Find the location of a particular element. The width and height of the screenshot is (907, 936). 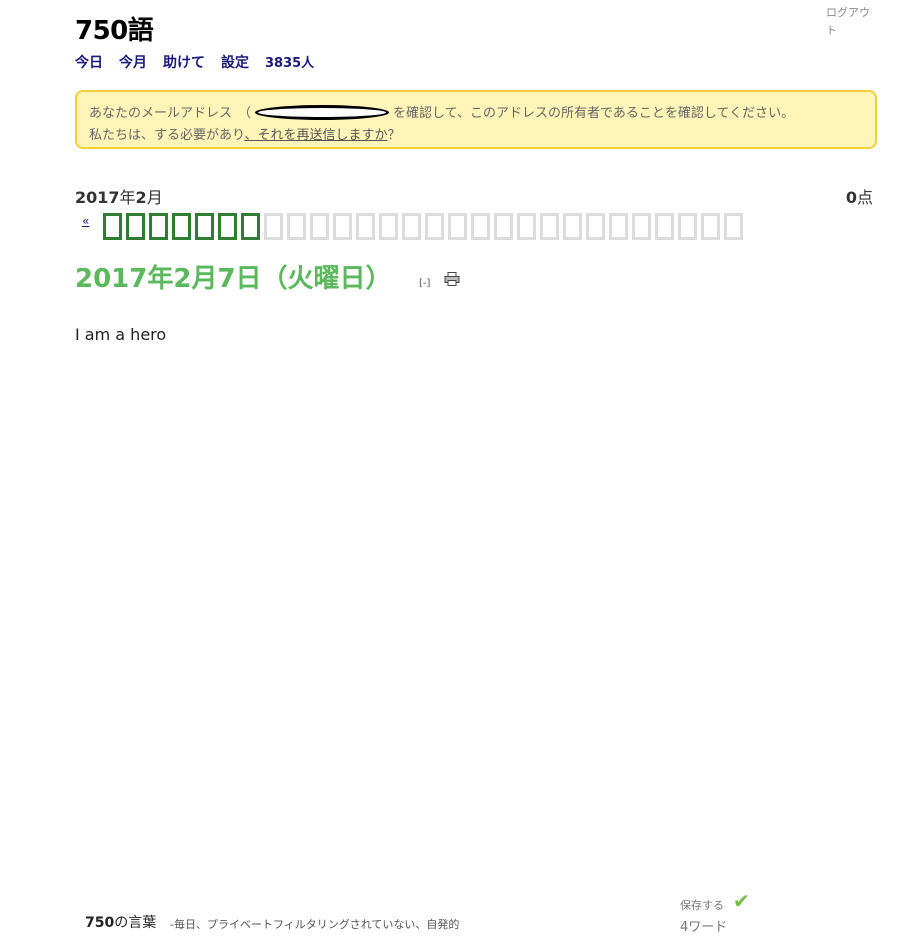

nav-help: 助けて is located at coordinates (184, 62).